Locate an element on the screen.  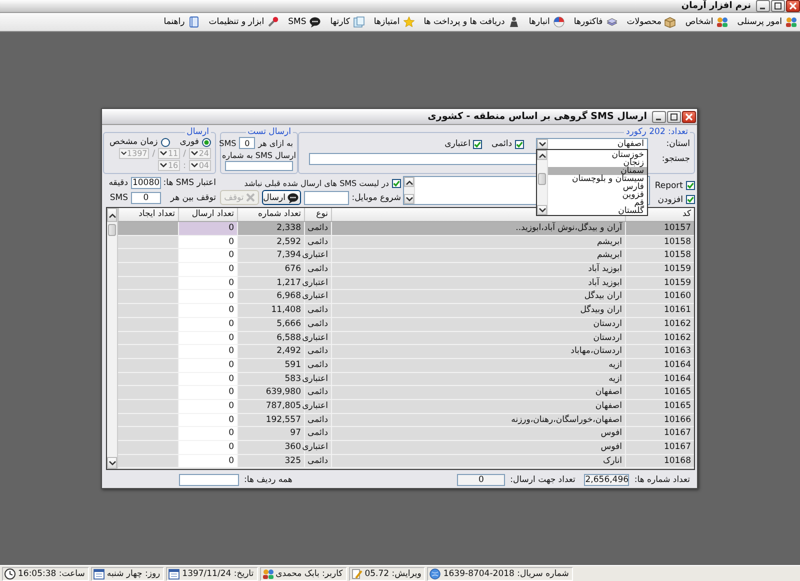
ball-icon is located at coordinates (558, 22).